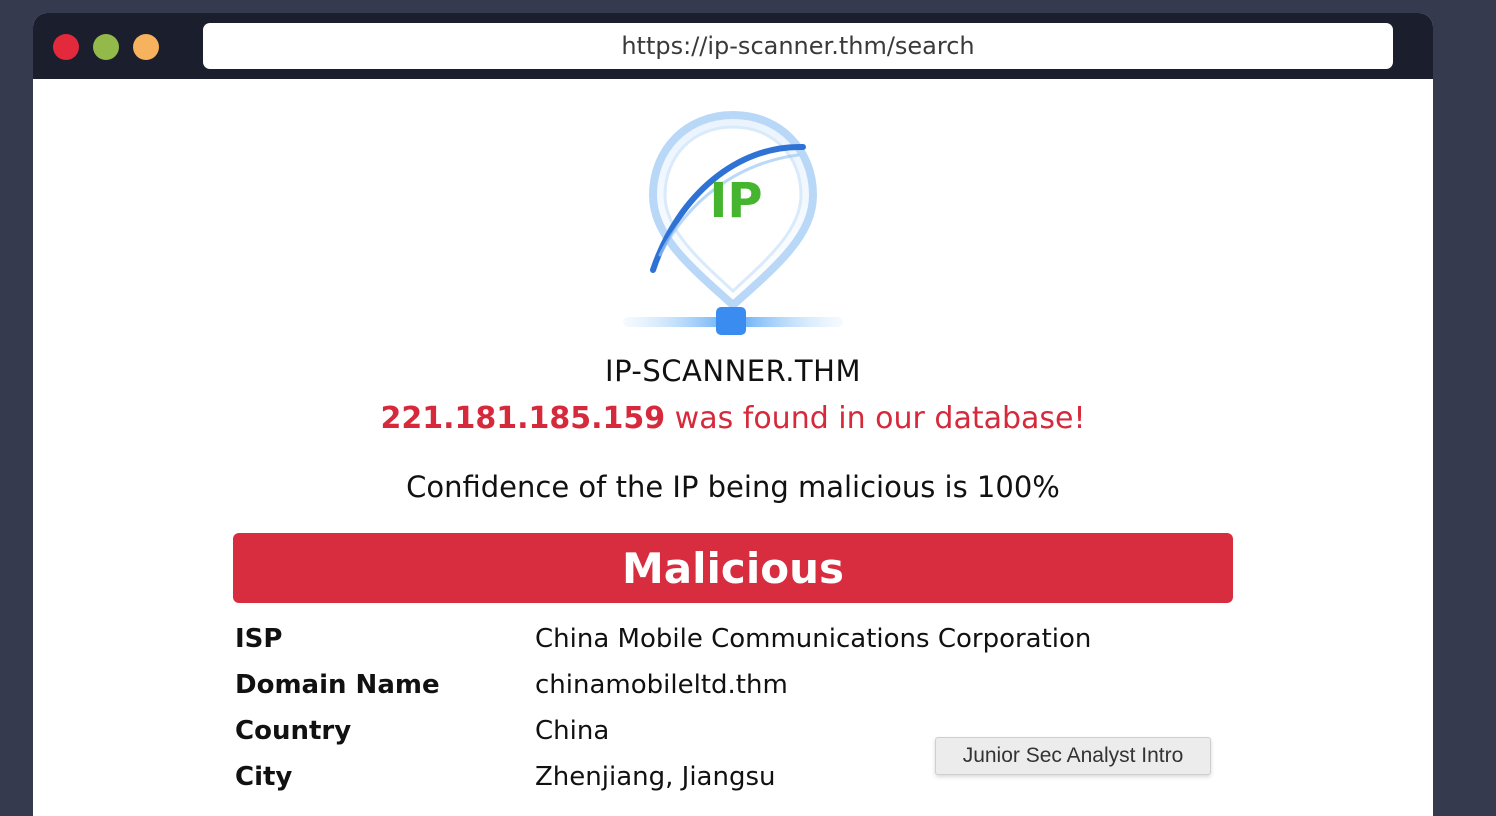  I want to click on minimize-window-button, so click(106, 47).